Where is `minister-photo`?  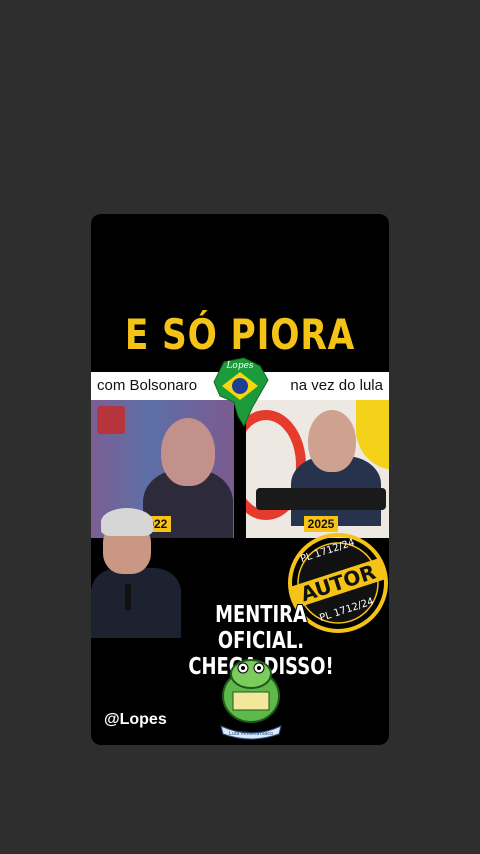 minister-photo is located at coordinates (141, 573).